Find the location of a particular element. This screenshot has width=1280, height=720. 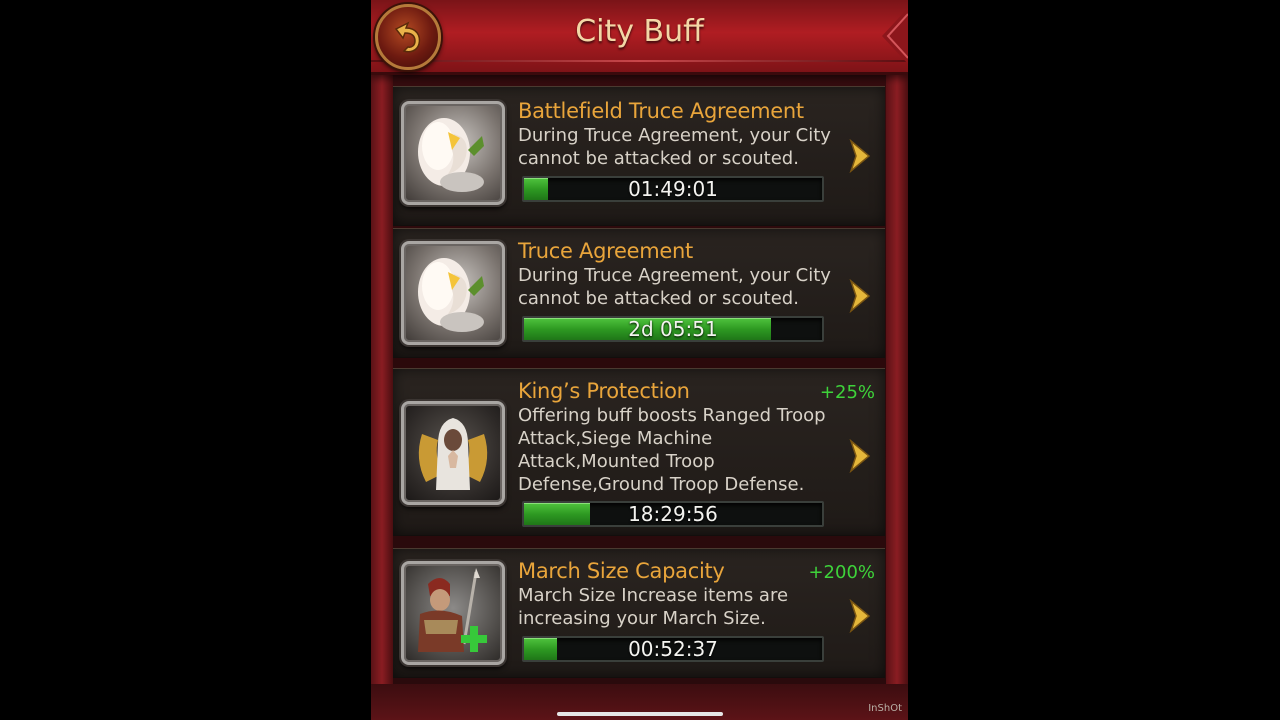

buff-title: March Size Capacity is located at coordinates (621, 571).